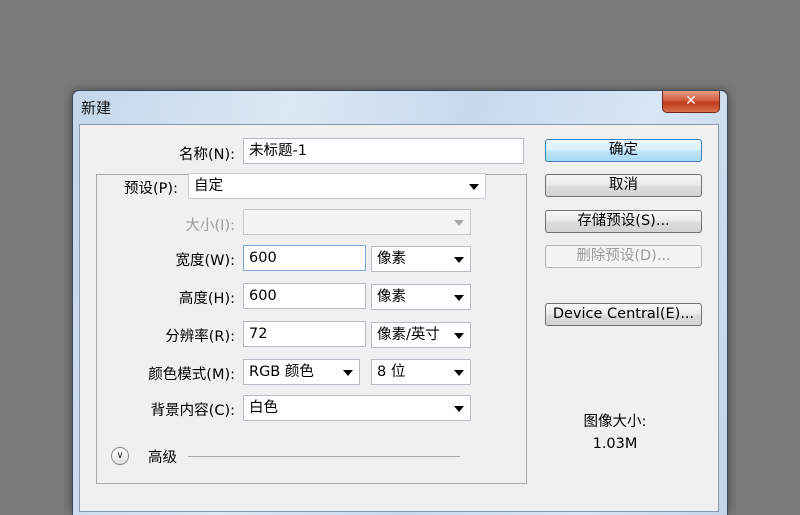 This screenshot has width=800, height=515. I want to click on resolution-input: 72, so click(304, 334).